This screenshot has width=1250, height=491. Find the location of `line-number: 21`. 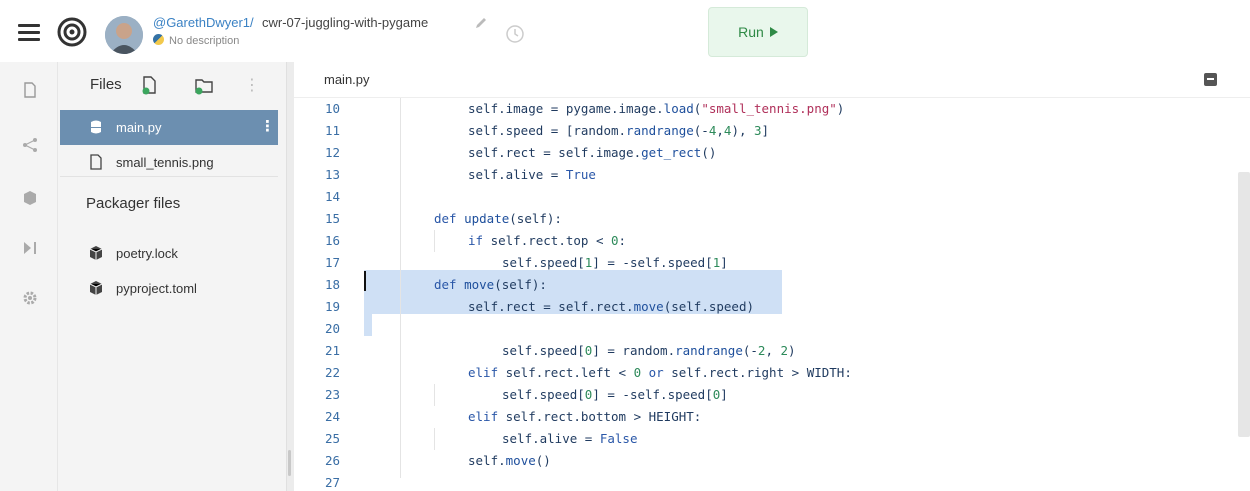

line-number: 21 is located at coordinates (332, 350).